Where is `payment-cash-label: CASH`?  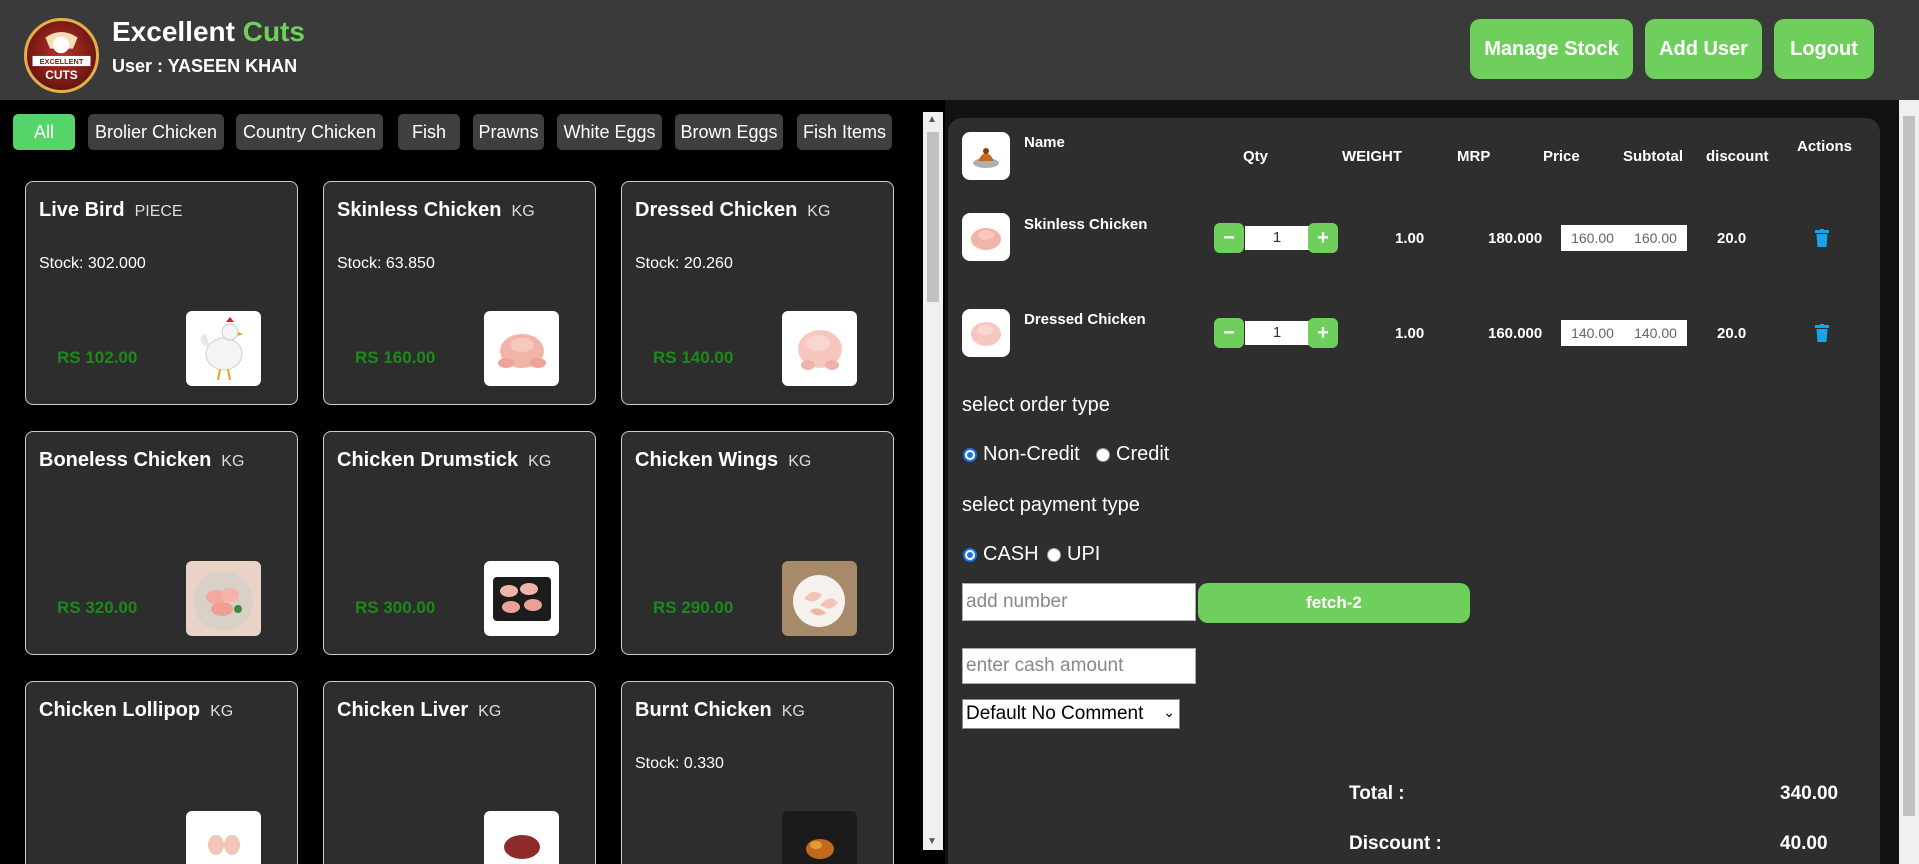 payment-cash-label: CASH is located at coordinates (1011, 554).